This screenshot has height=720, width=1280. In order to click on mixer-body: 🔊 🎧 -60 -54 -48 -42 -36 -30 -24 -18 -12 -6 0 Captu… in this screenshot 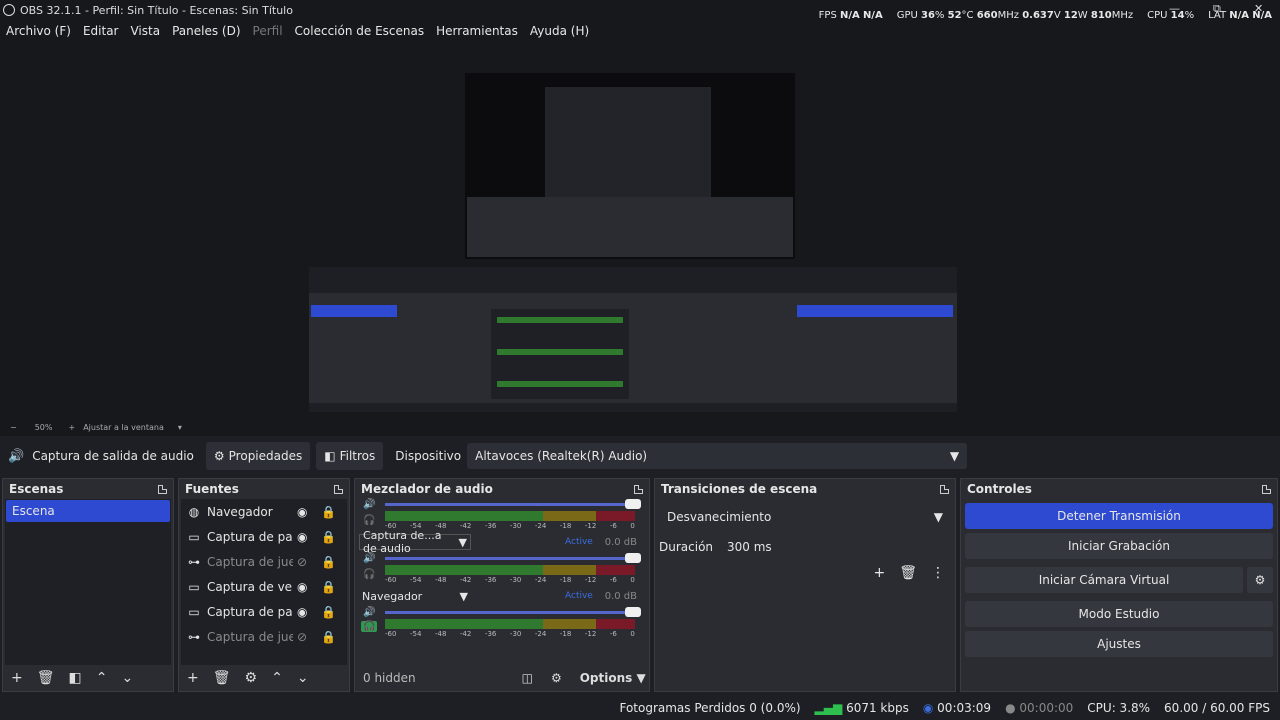, I will do `click(502, 582)`.